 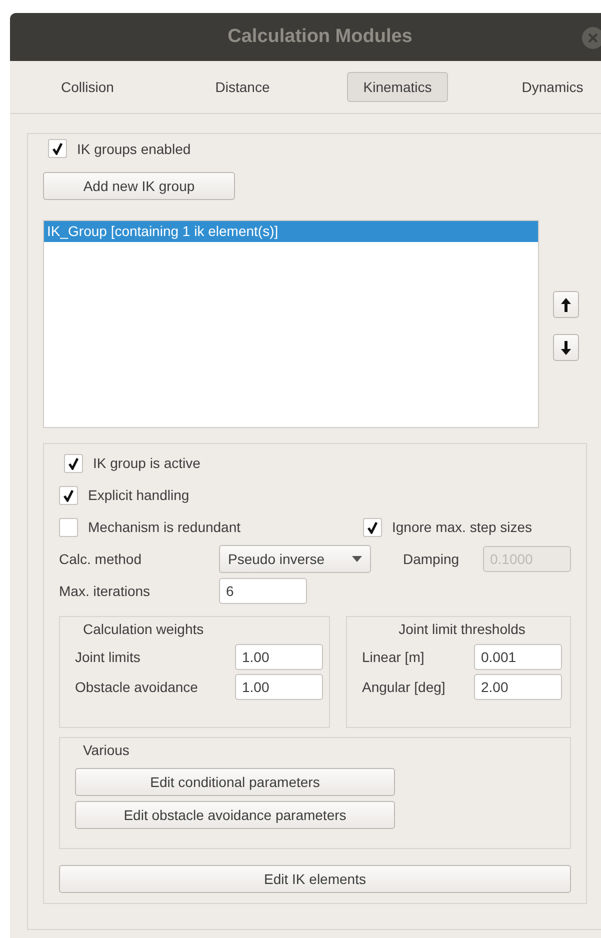 I want to click on checkbox-label: Explicit handling, so click(x=139, y=495).